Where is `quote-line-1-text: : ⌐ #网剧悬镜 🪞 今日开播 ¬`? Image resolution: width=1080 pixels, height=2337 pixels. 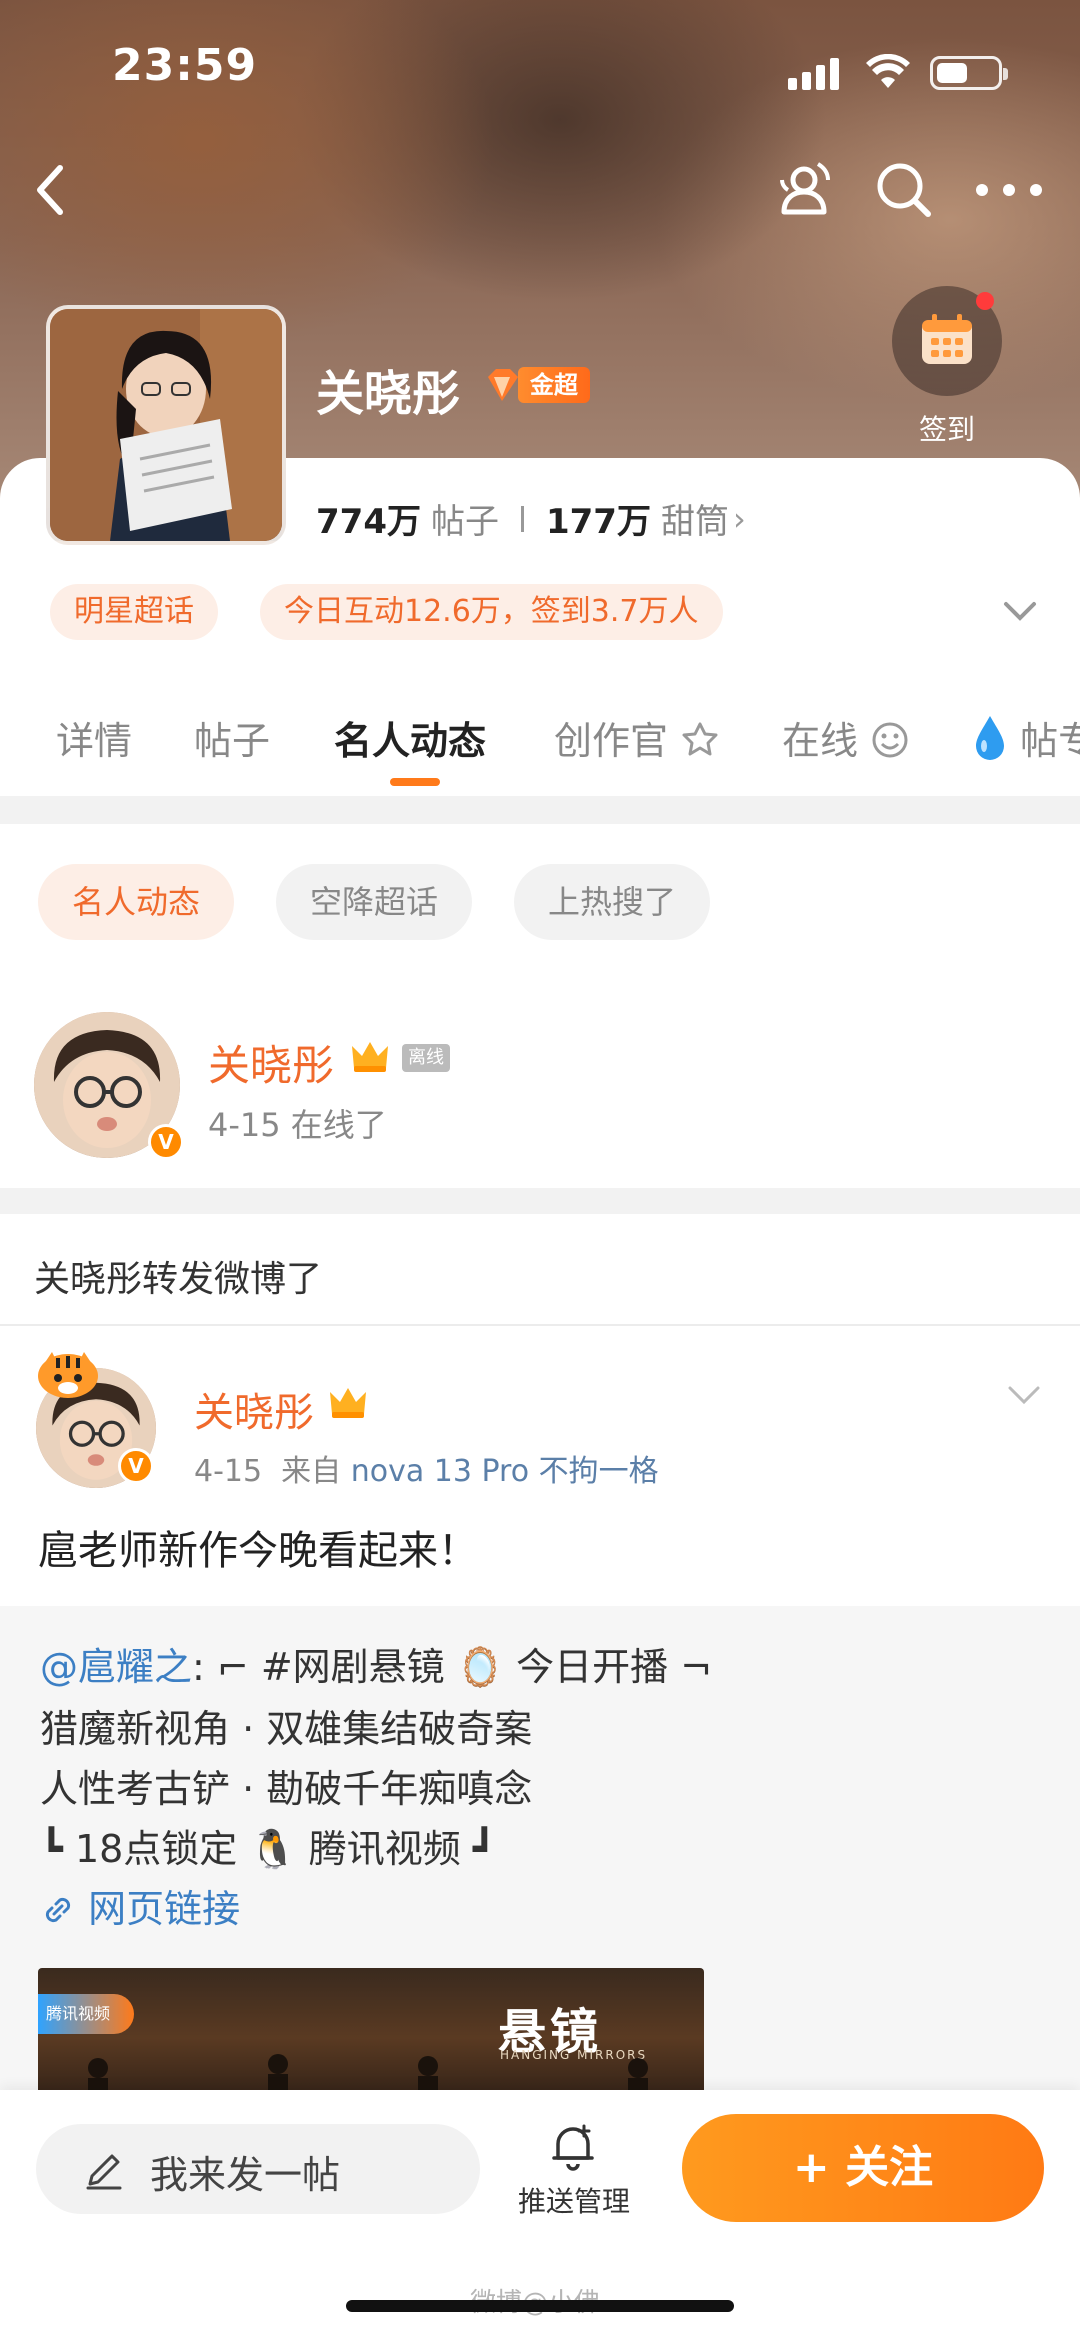 quote-line-1-text: : ⌐ #网剧悬镜 🪞 今日开播 ¬ is located at coordinates (452, 1667).